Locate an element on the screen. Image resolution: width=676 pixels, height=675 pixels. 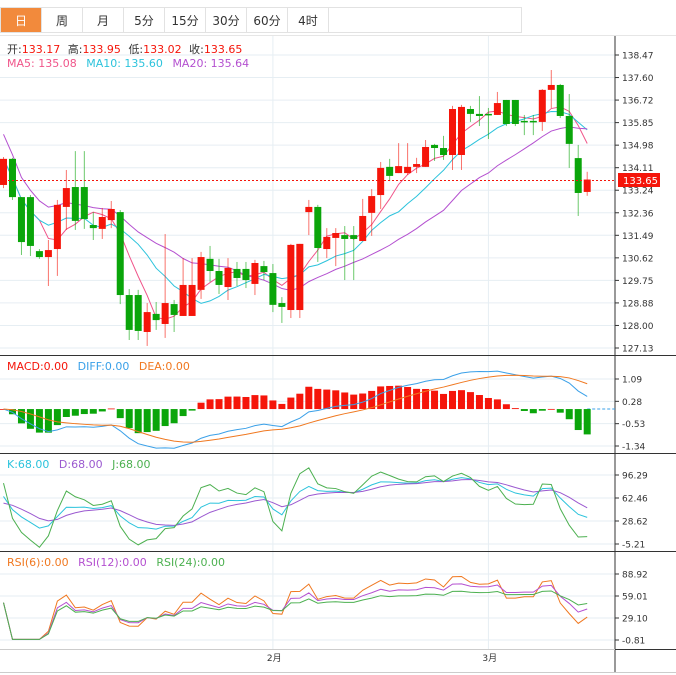
axis-tick-label: 132.36 is located at coordinates (638, 214).